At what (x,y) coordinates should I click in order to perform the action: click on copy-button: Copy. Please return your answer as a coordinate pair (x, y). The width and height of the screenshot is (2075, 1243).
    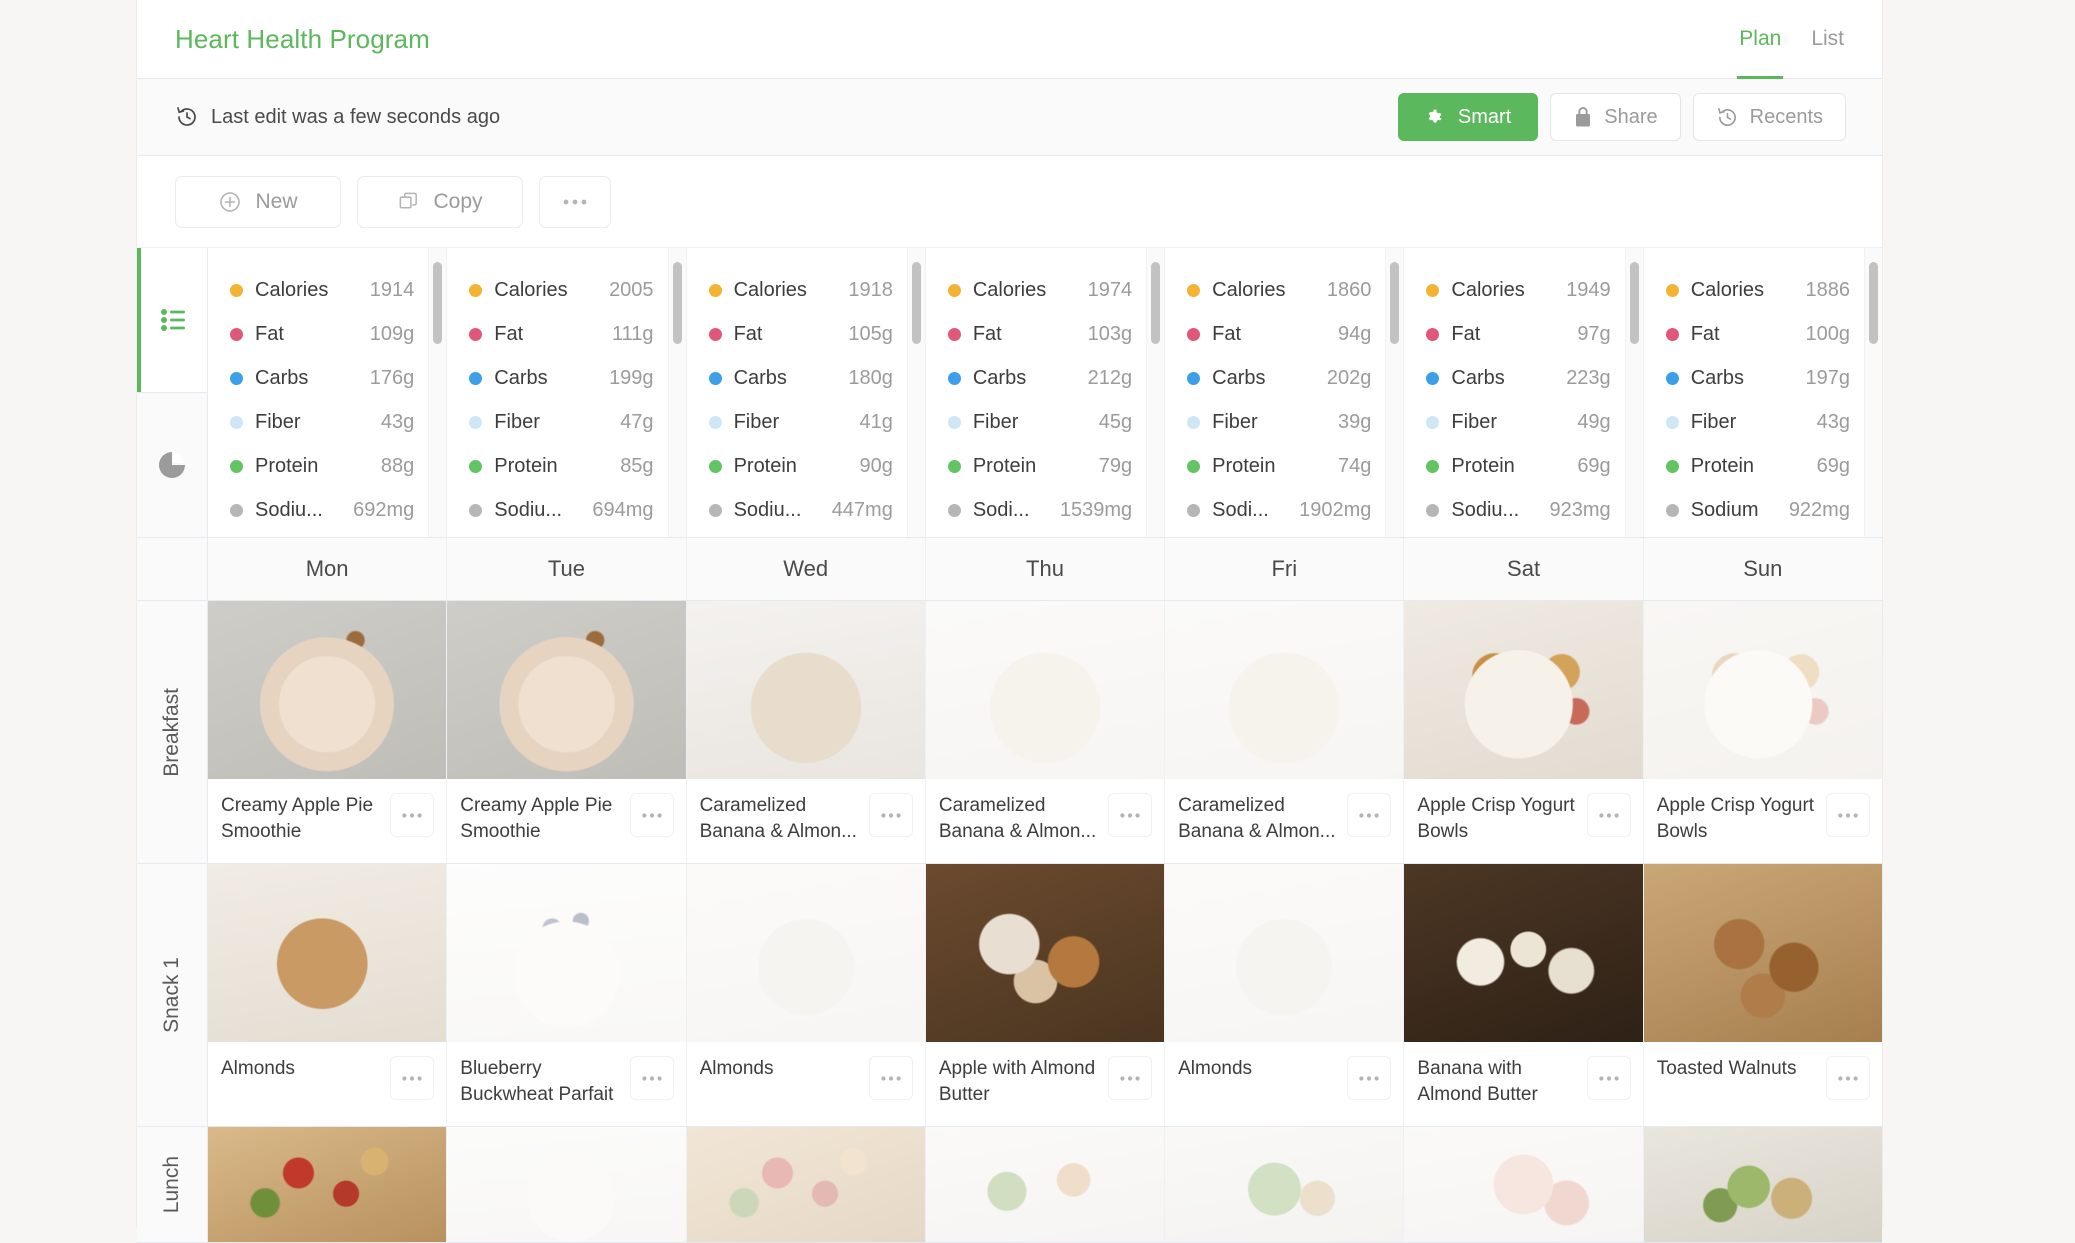
    Looking at the image, I should click on (440, 201).